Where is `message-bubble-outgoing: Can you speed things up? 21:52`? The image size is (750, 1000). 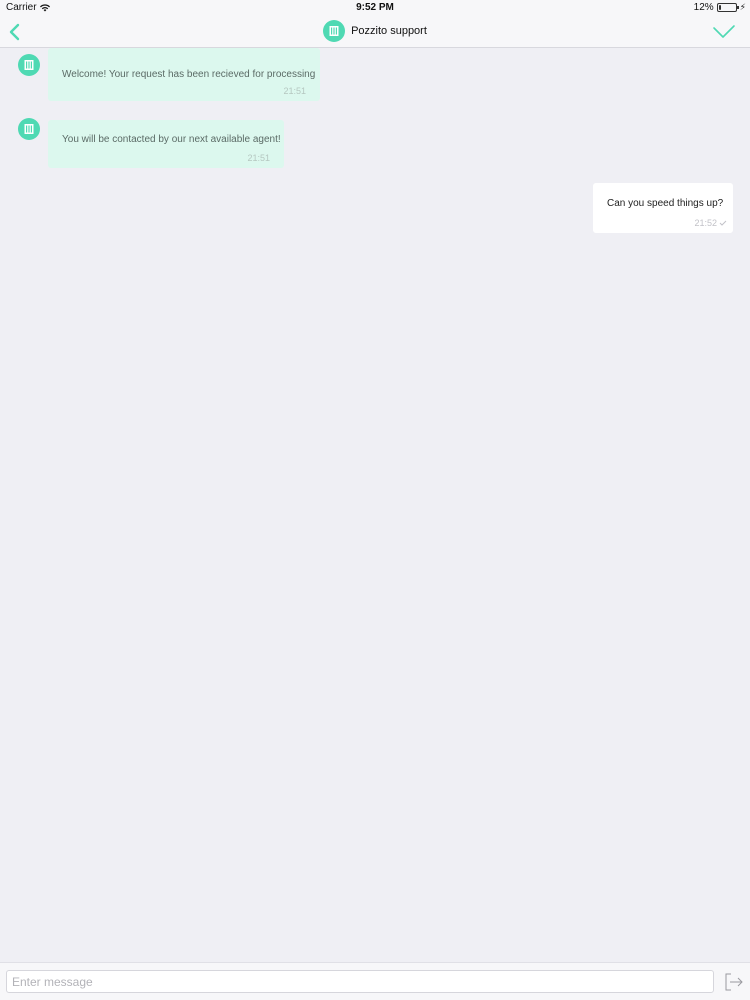
message-bubble-outgoing: Can you speed things up? 21:52 is located at coordinates (663, 208).